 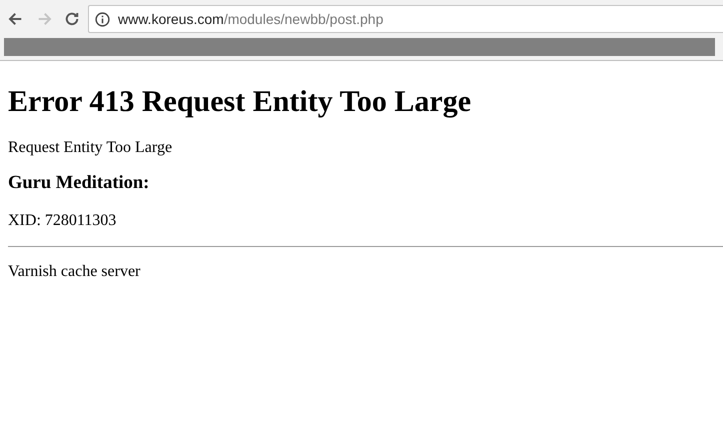 I want to click on info-icon, so click(x=102, y=19).